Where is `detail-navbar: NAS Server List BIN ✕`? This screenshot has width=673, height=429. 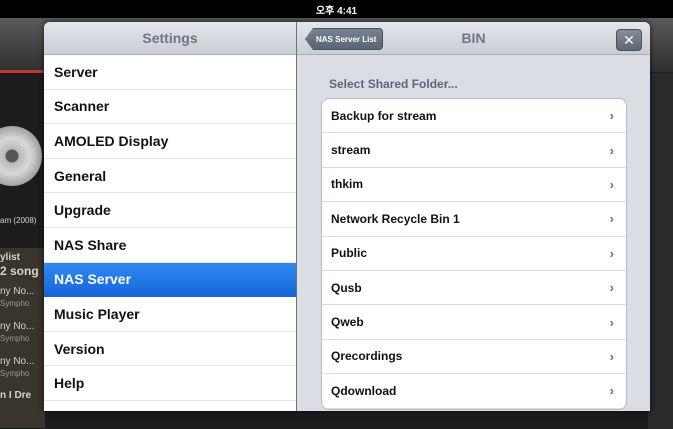 detail-navbar: NAS Server List BIN ✕ is located at coordinates (473, 38).